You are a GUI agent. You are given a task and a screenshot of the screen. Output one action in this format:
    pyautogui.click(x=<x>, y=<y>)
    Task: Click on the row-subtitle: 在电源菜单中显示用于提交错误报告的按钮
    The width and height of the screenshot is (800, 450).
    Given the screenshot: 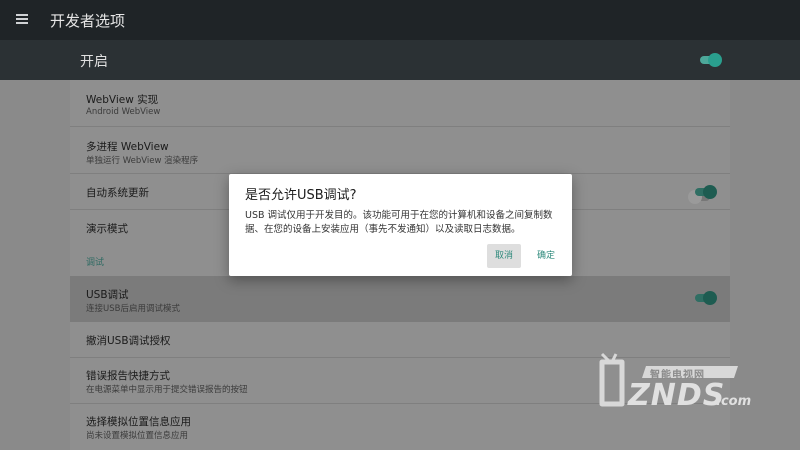 What is the action you would take?
    pyautogui.click(x=167, y=390)
    